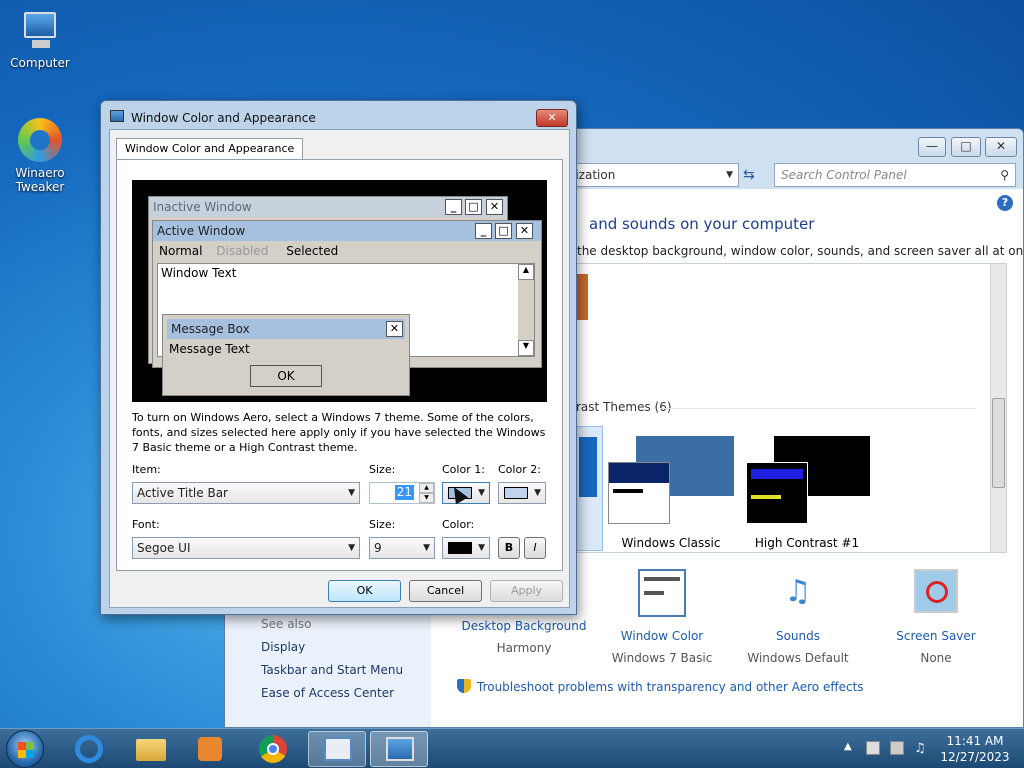  Describe the element at coordinates (798, 617) in the screenshot. I see `sounds-link: ♫ Sounds Windows Default` at that location.